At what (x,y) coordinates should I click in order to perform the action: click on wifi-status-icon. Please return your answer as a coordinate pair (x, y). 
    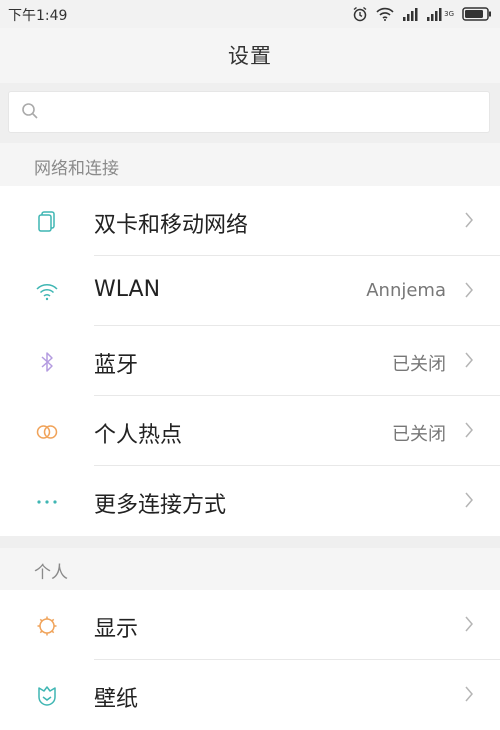
    Looking at the image, I should click on (385, 14).